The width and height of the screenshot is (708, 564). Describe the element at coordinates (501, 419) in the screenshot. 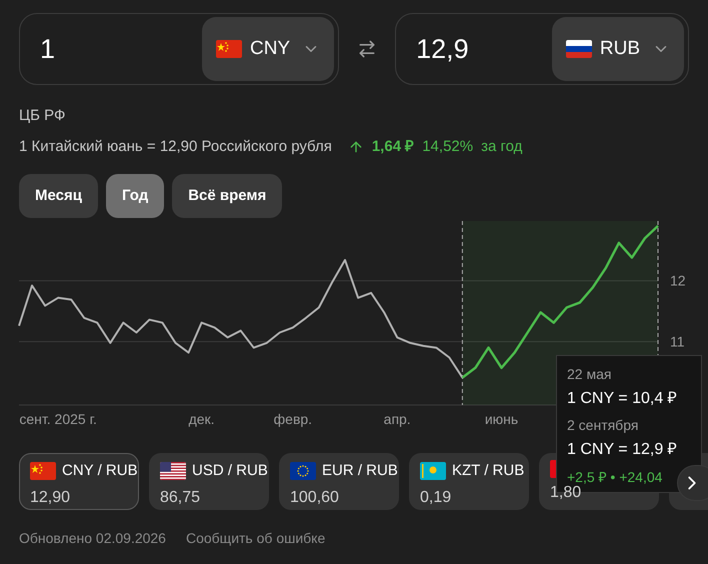

I see `axis-label: июнь` at that location.